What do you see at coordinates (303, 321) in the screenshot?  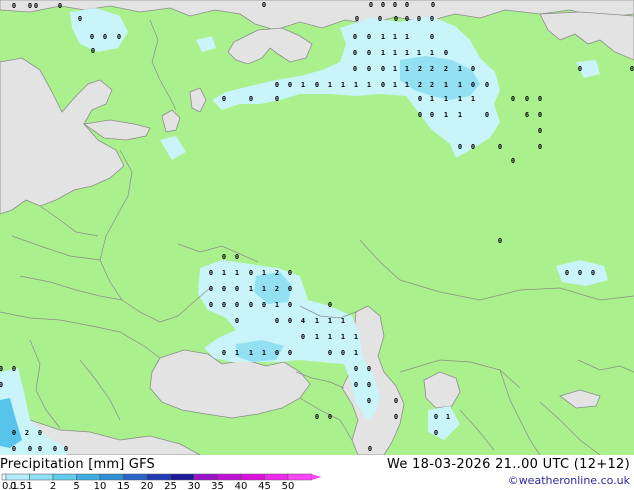 I see `precip-value-label: 4` at bounding box center [303, 321].